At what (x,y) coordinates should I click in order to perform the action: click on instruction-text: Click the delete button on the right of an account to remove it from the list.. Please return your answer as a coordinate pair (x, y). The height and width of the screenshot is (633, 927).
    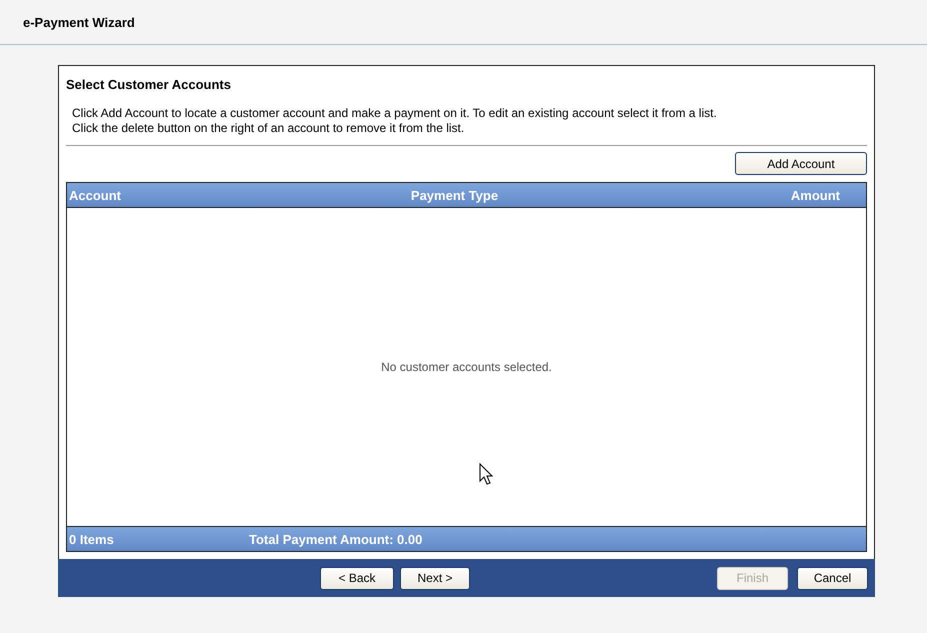
    Looking at the image, I should click on (269, 128).